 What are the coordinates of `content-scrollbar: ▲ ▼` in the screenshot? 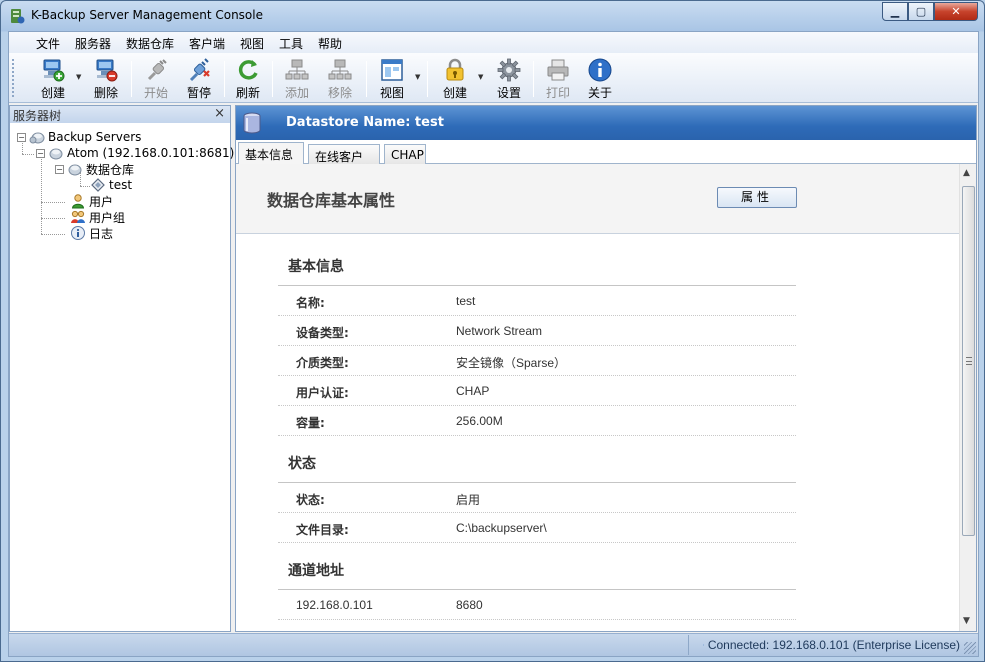 It's located at (967, 397).